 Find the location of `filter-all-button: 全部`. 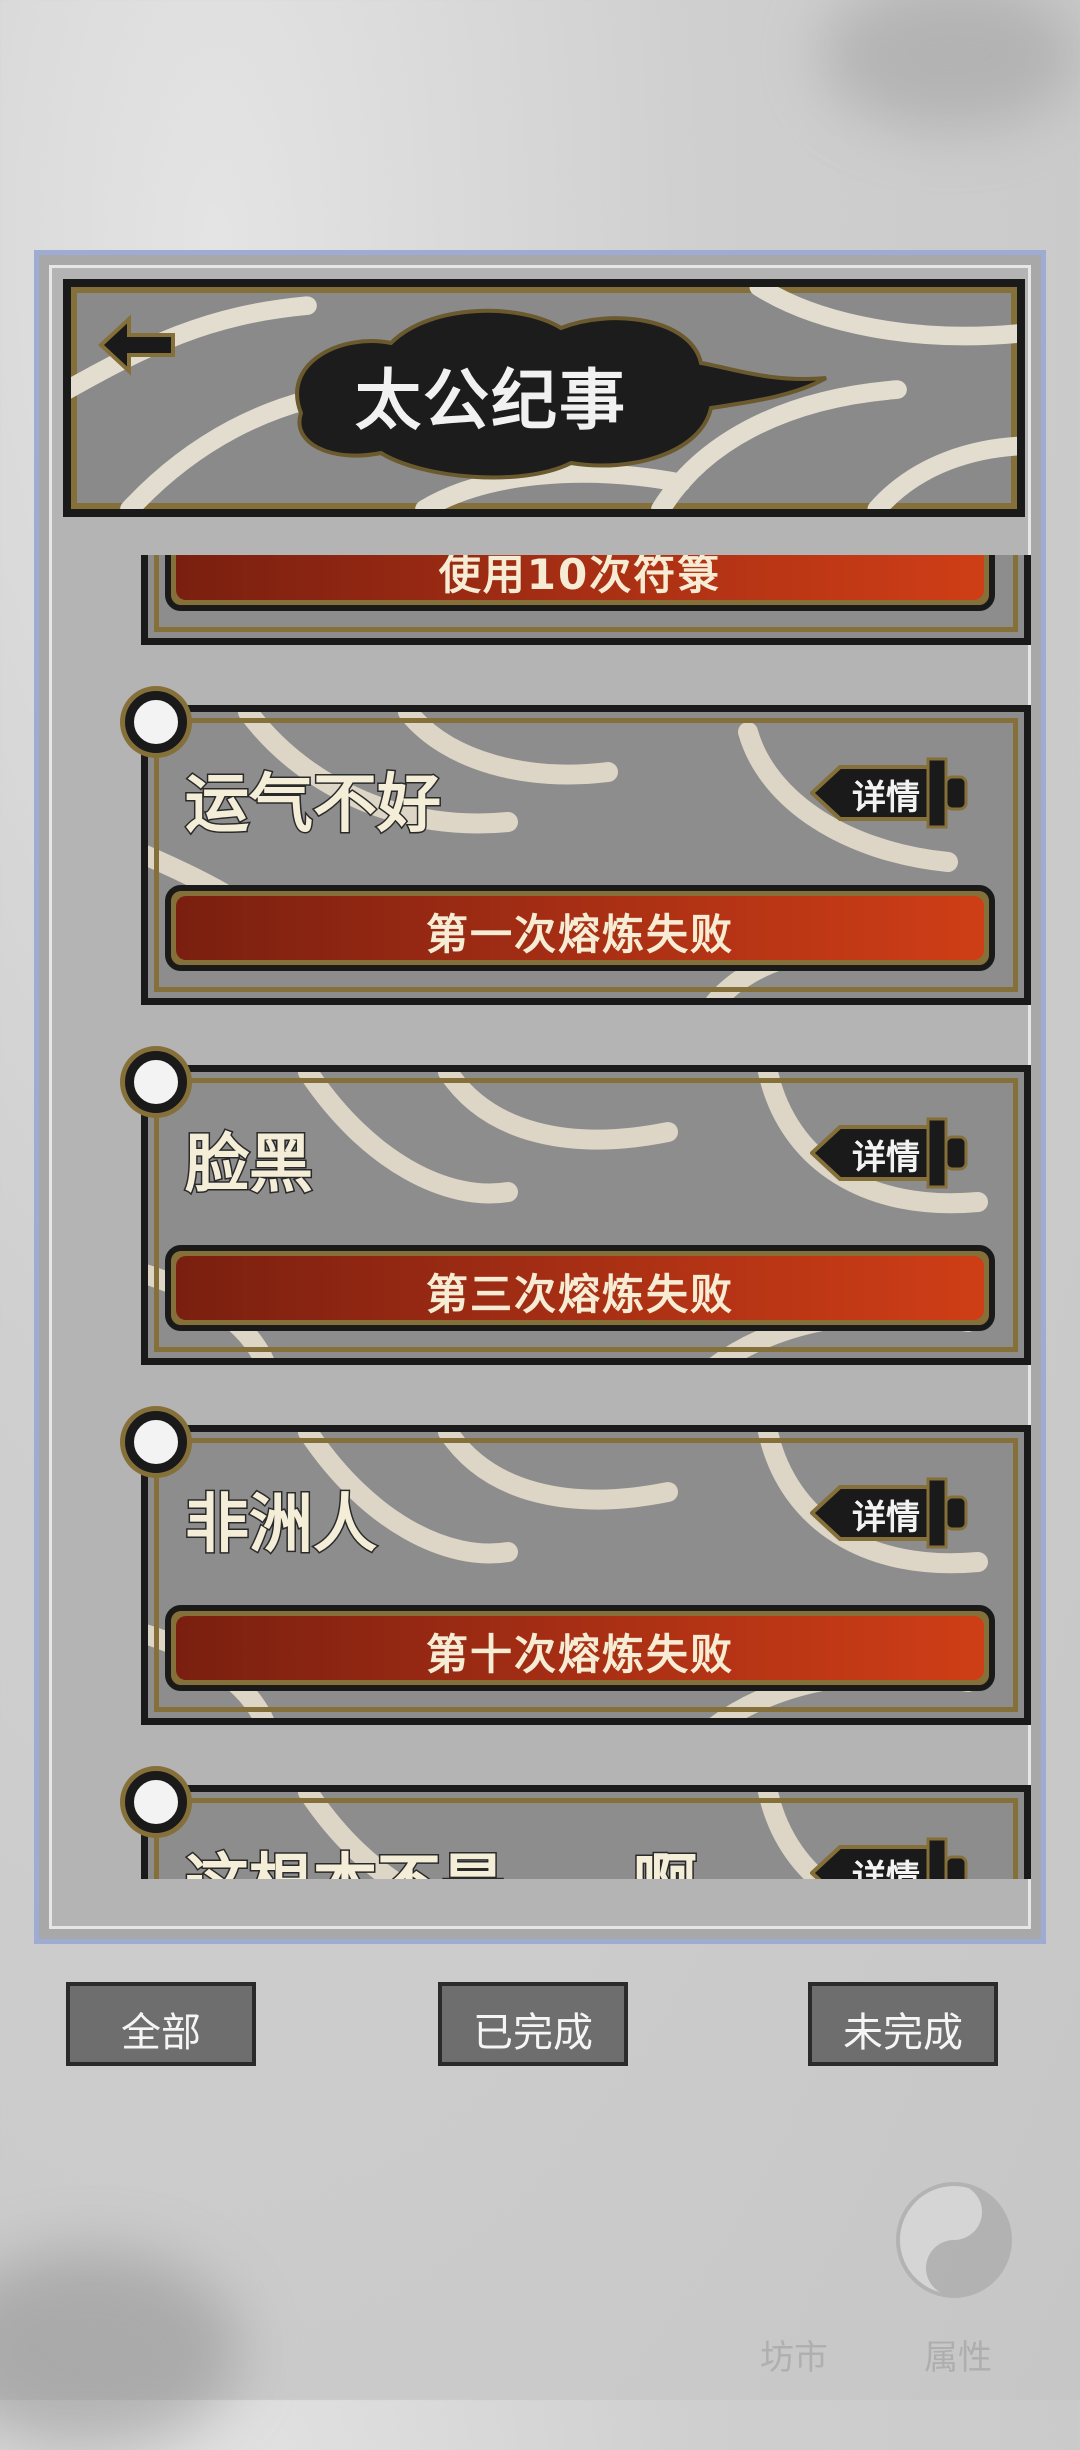

filter-all-button: 全部 is located at coordinates (161, 2024).